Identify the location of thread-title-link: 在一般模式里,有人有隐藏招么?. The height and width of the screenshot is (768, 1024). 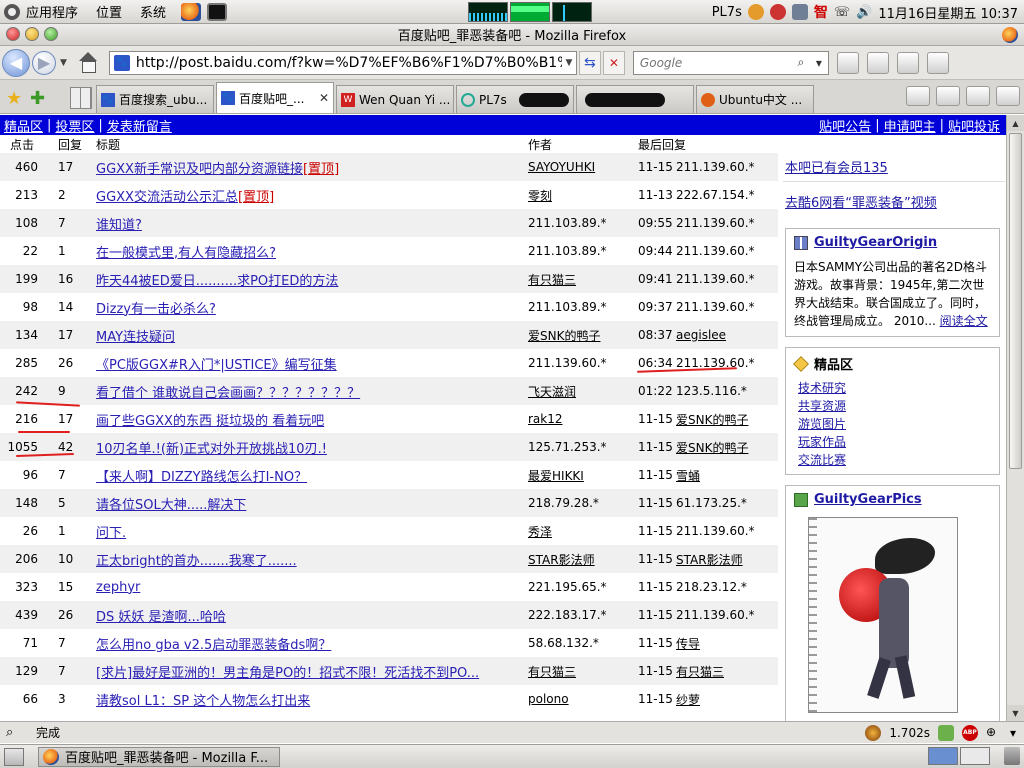
(312, 251).